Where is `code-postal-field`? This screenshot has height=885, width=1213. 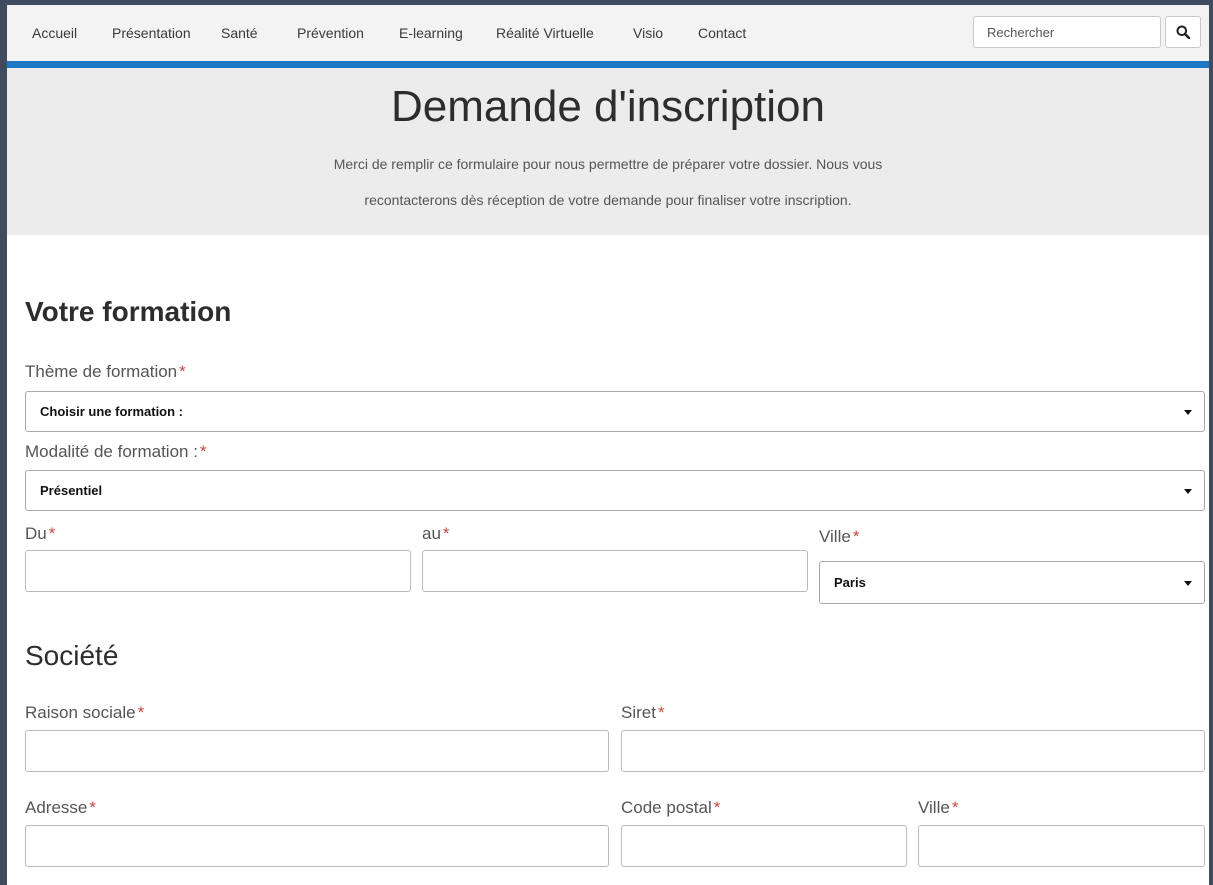 code-postal-field is located at coordinates (764, 846).